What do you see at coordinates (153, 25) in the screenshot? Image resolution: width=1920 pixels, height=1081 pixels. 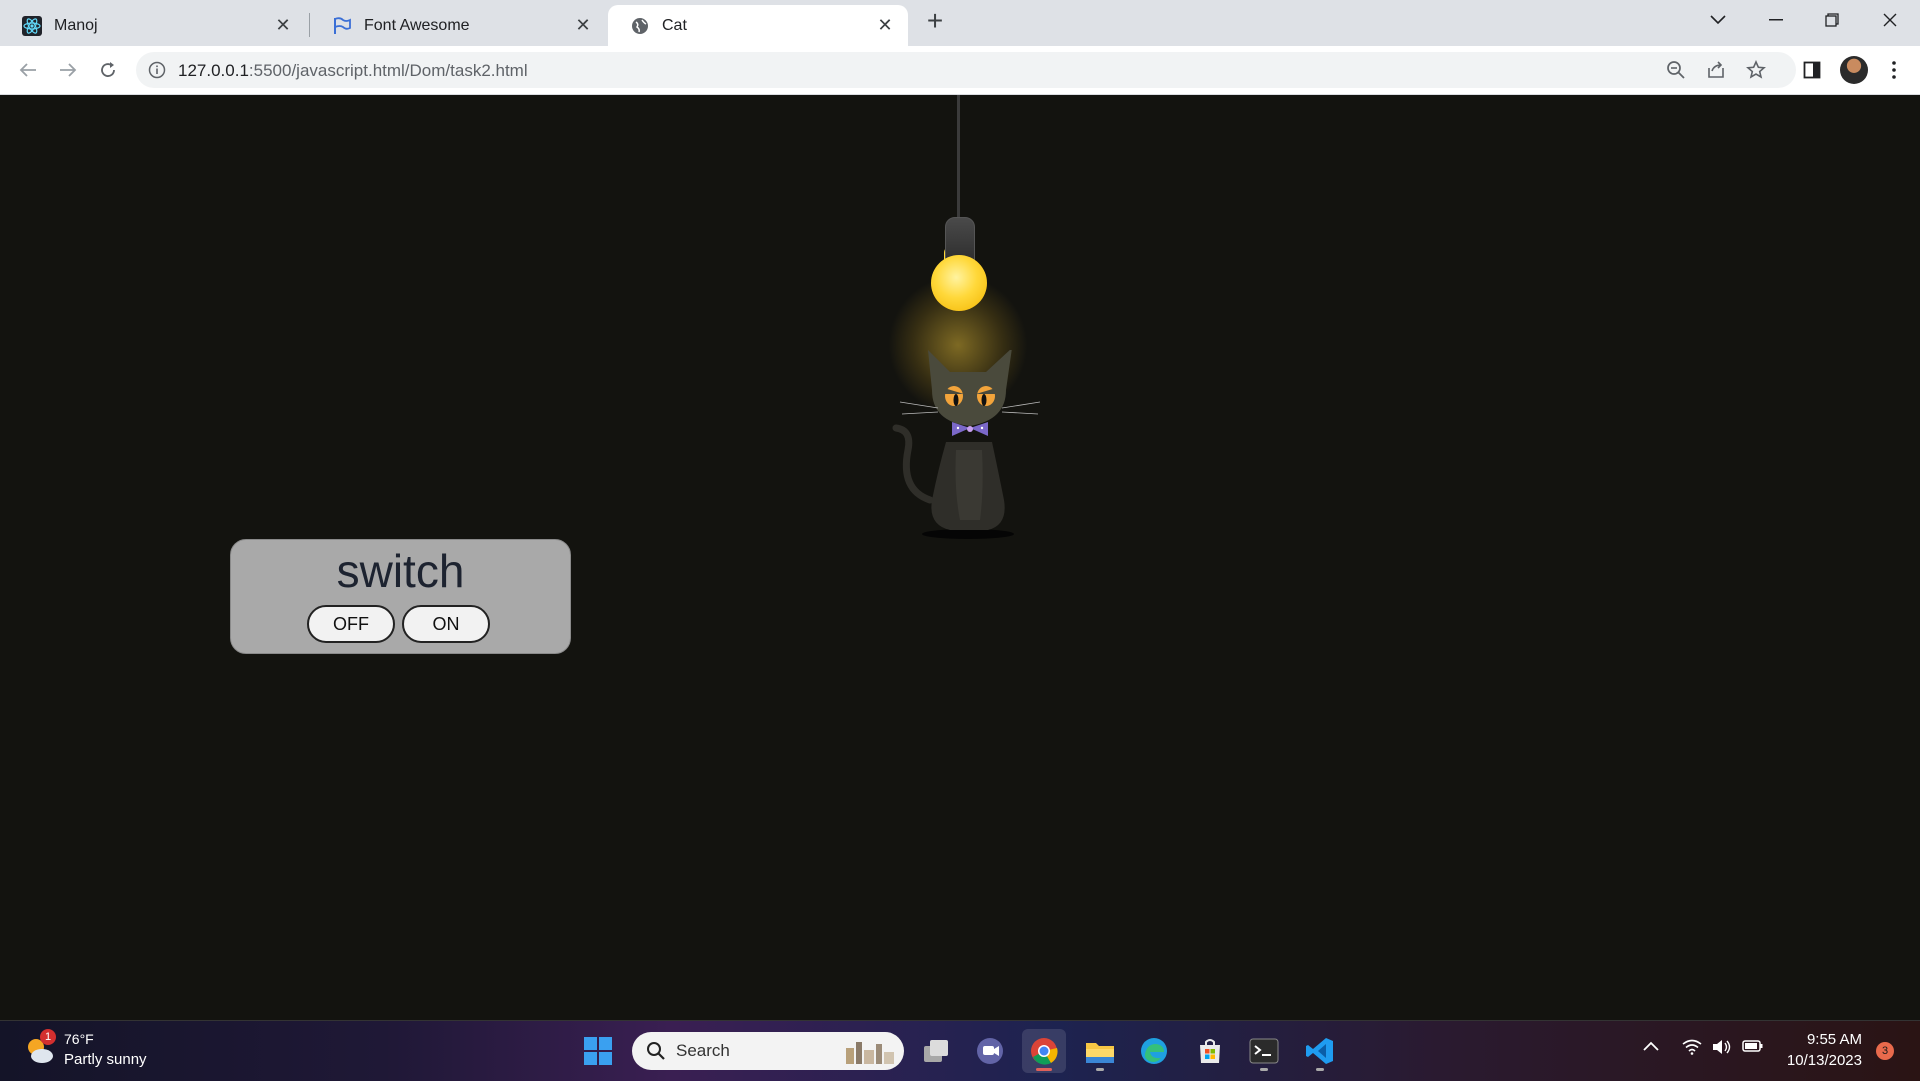 I see `tab-manoj: Manoj ✕` at bounding box center [153, 25].